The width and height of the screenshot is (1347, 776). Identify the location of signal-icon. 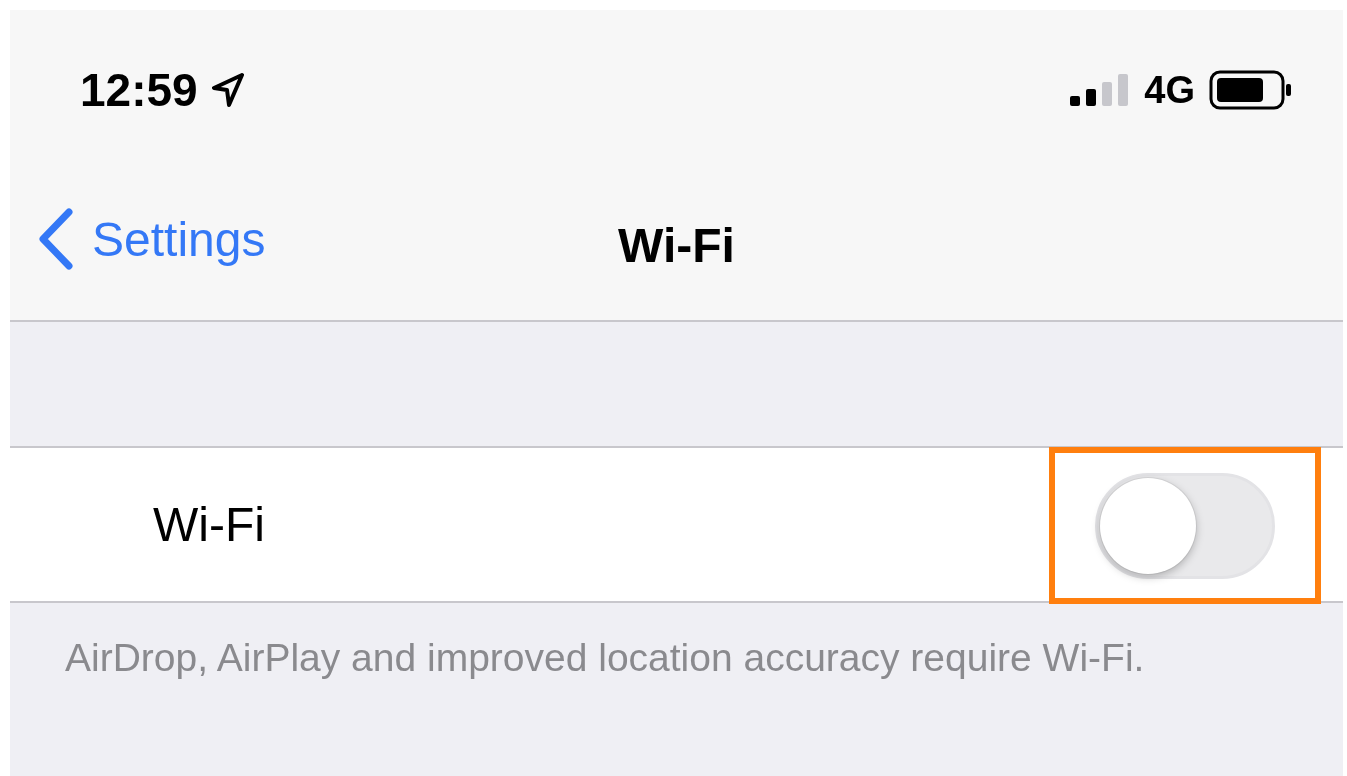
(1100, 90).